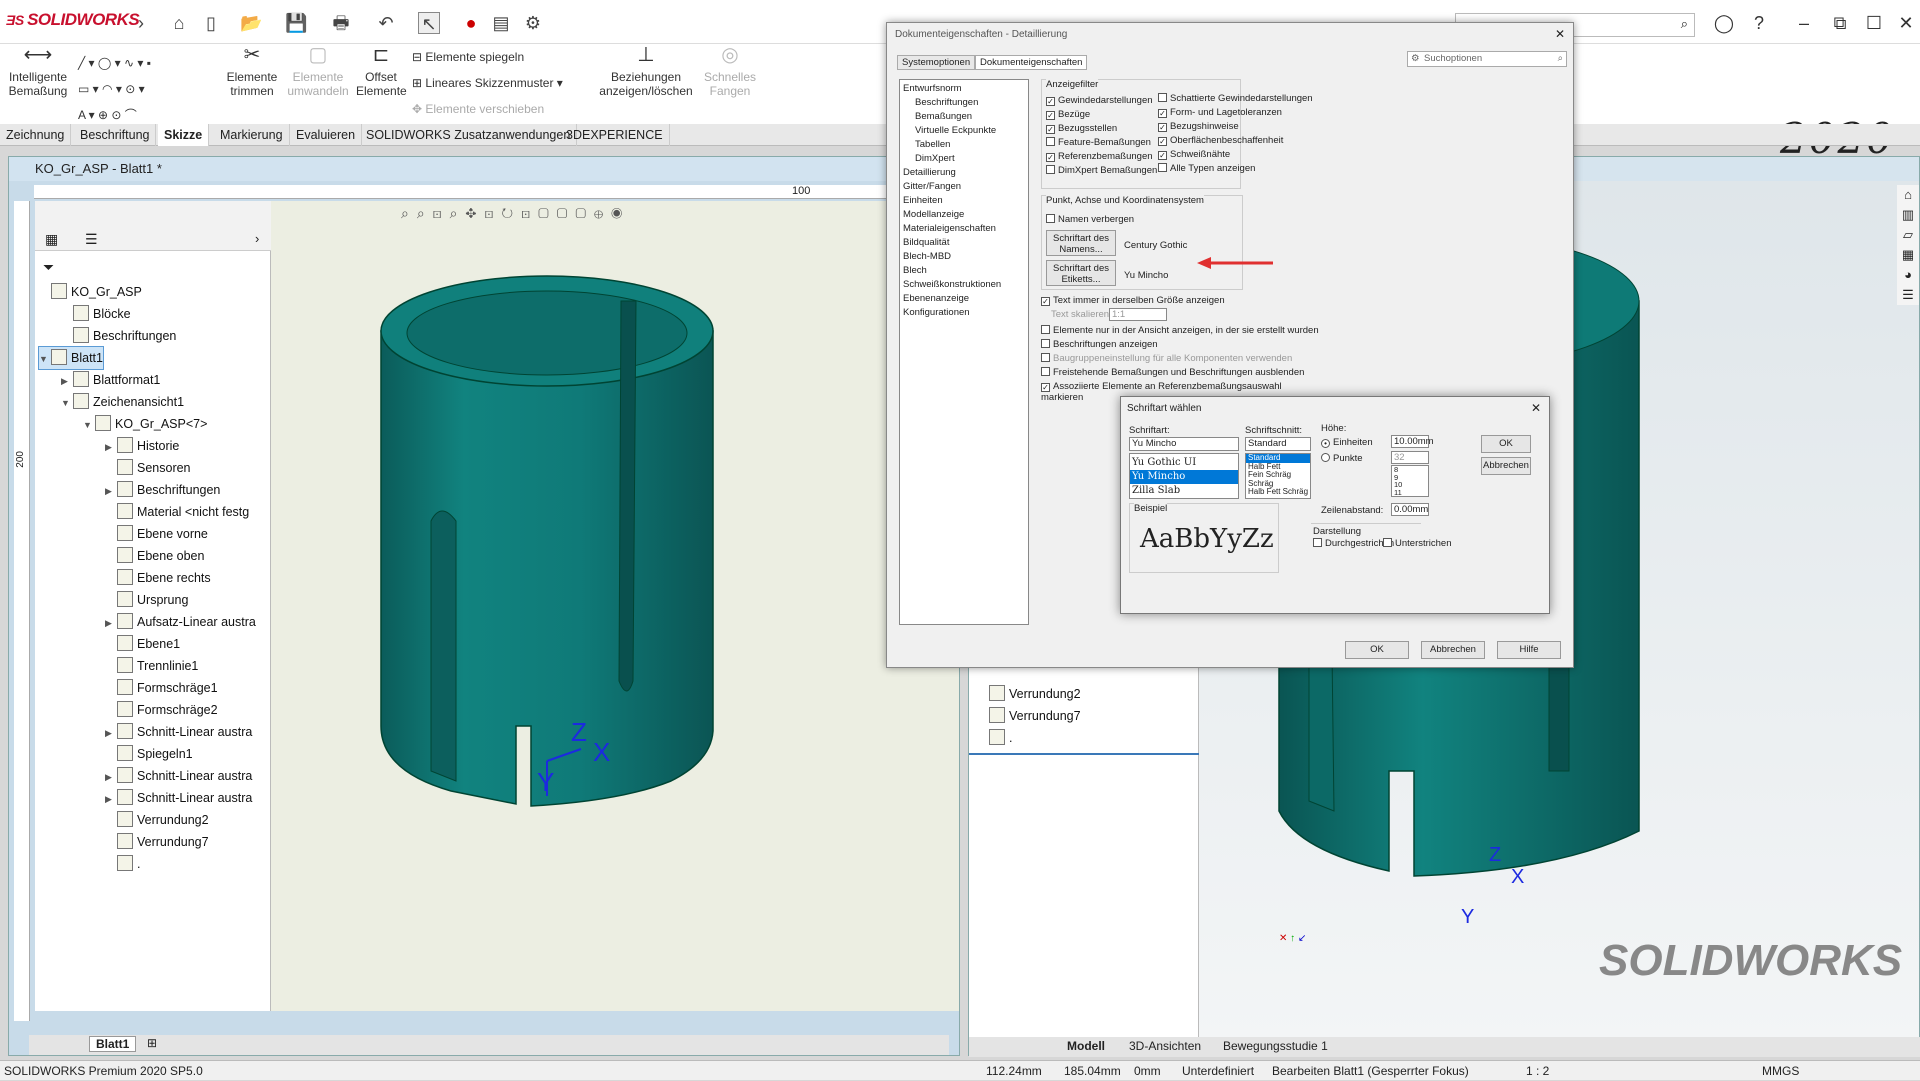 This screenshot has width=1920, height=1081. I want to click on tree-item: Formschräge2, so click(161, 710).